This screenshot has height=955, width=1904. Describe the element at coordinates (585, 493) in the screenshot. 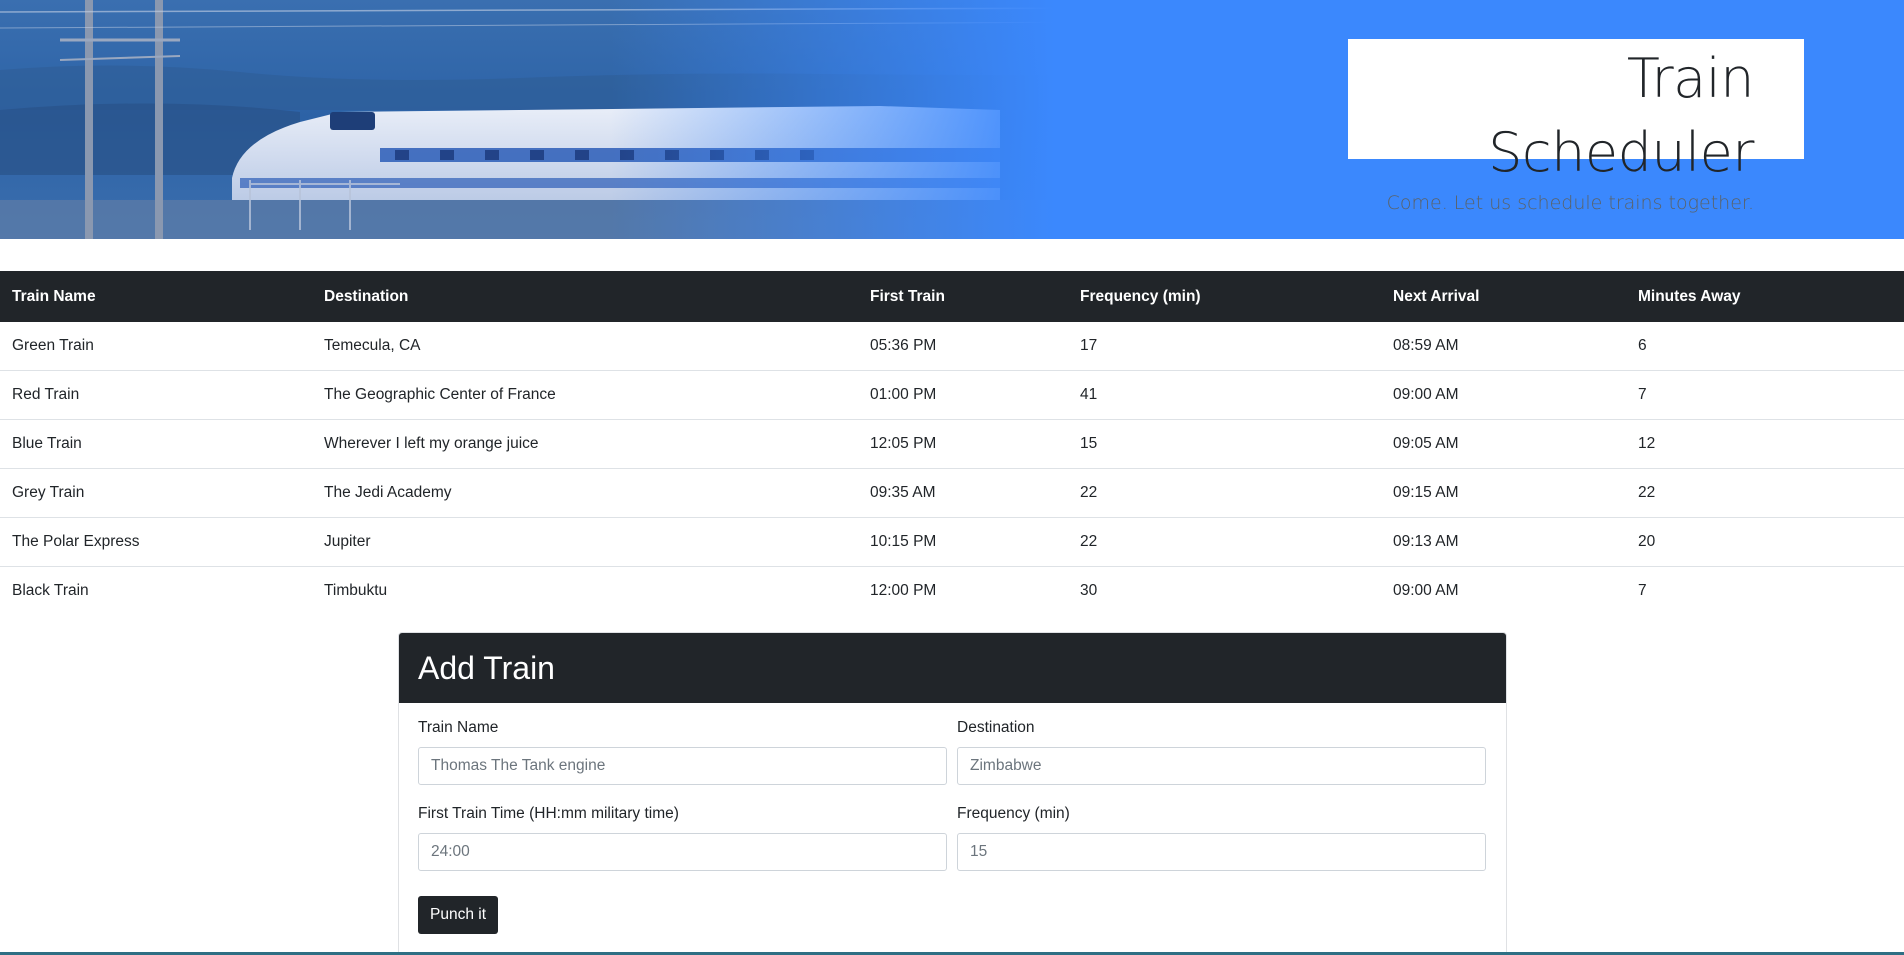

I see `cell-destination: The Jedi Academy` at that location.